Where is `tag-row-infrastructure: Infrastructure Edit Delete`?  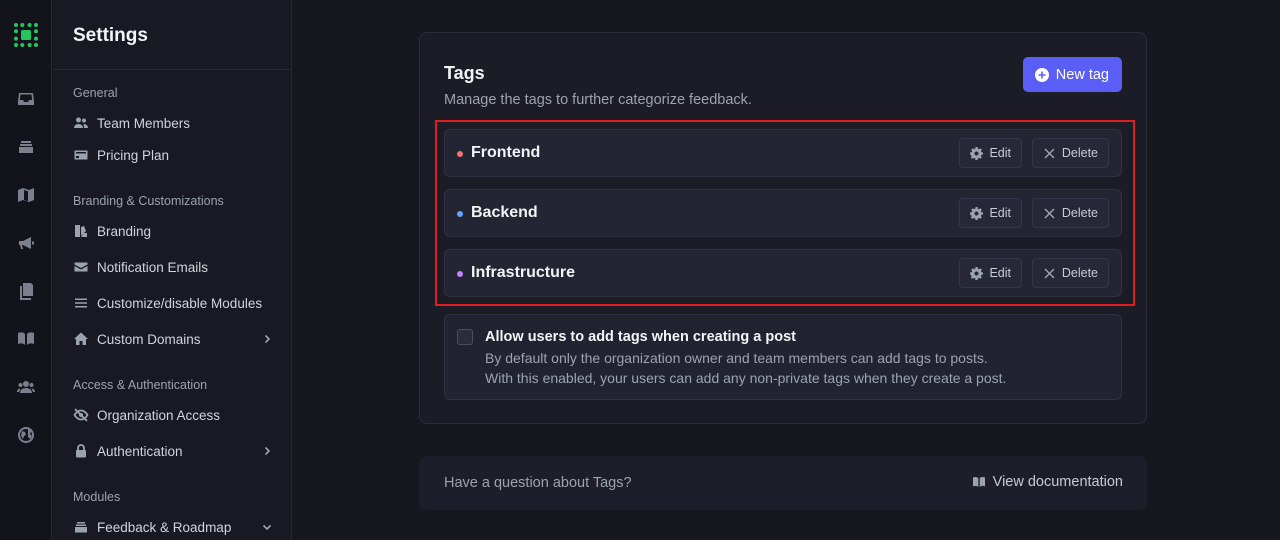
tag-row-infrastructure: Infrastructure Edit Delete is located at coordinates (783, 273).